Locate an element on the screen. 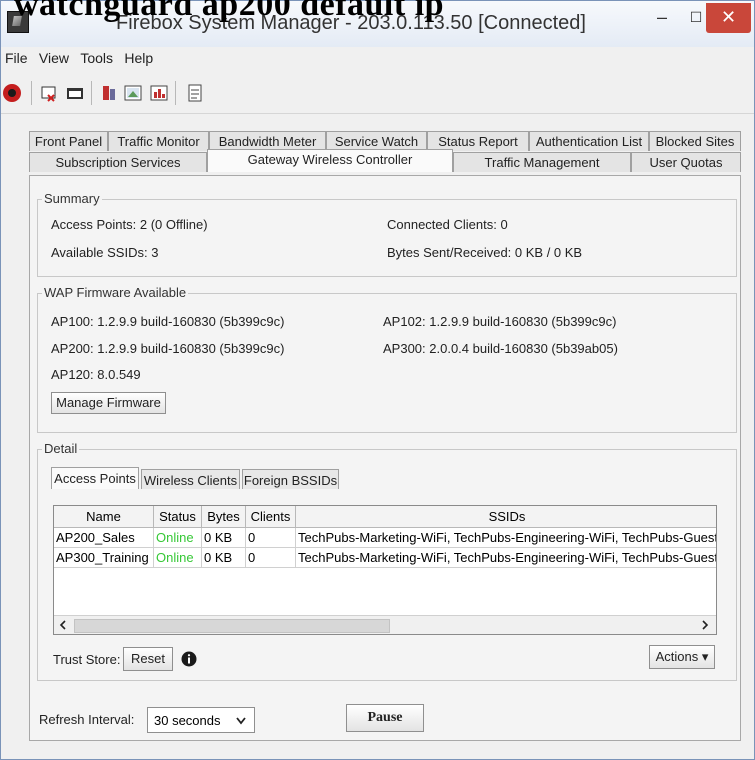 This screenshot has height=760, width=755. overlay-caption: watchguard ap200 default ip is located at coordinates (229, 11).